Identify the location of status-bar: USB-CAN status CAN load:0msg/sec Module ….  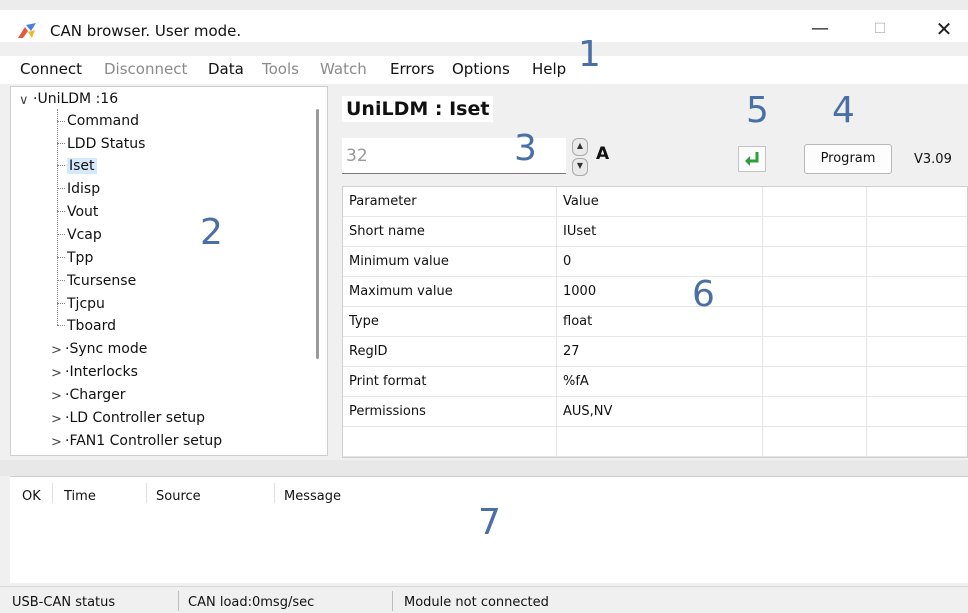
(484, 599).